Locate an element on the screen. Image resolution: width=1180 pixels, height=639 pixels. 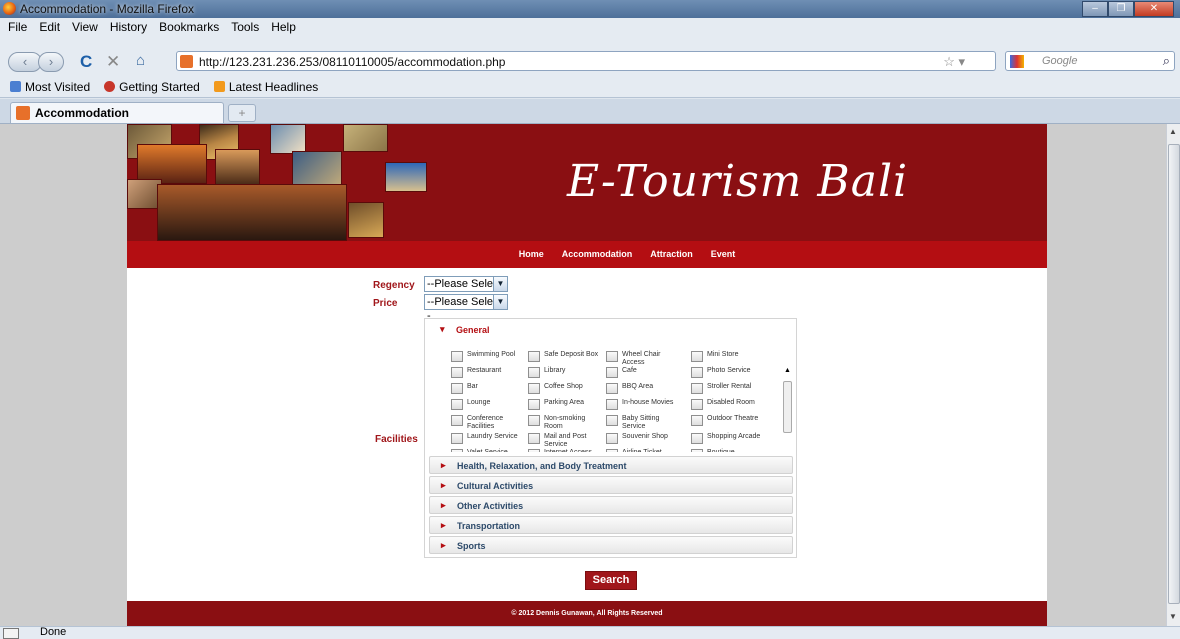
facility-checkbox-item: Photo Service is located at coordinates (726, 372).